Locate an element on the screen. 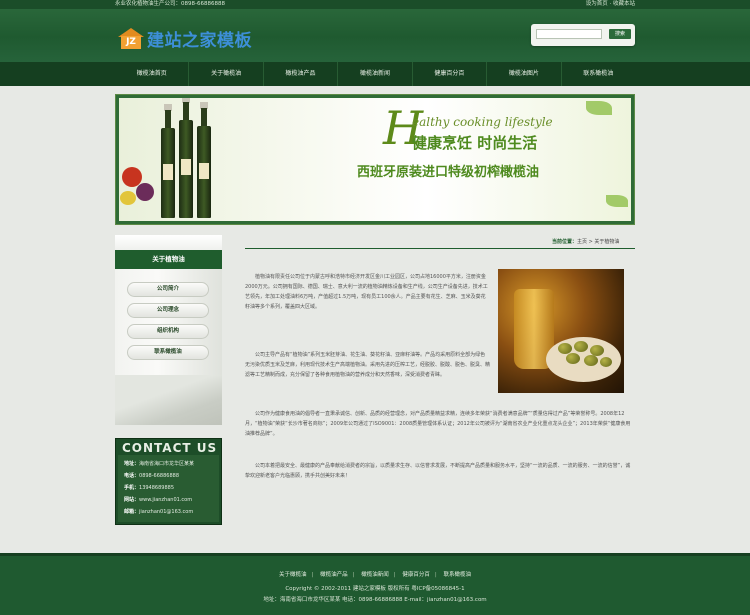  hotline-text: 永业农化植物油生产公司：0898-66886888 is located at coordinates (170, 4).